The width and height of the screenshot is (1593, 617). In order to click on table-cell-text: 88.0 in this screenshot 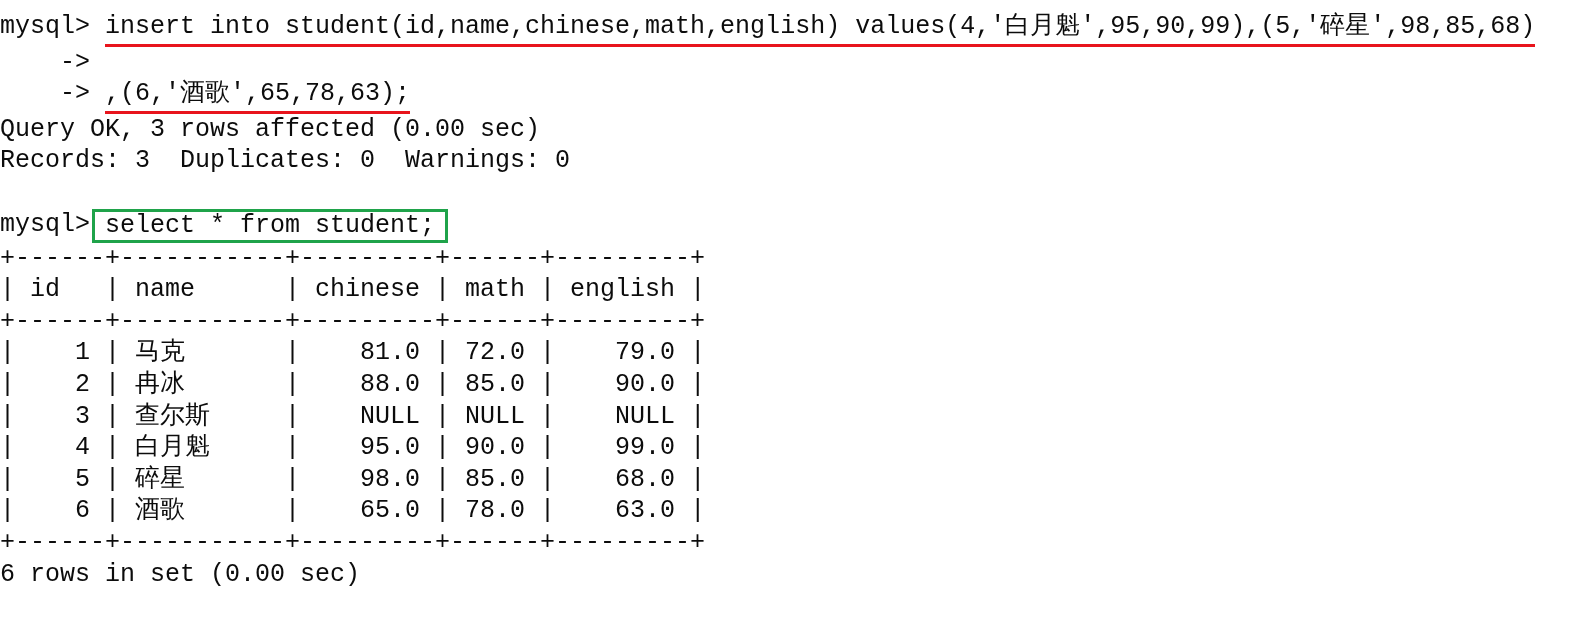, I will do `click(390, 384)`.